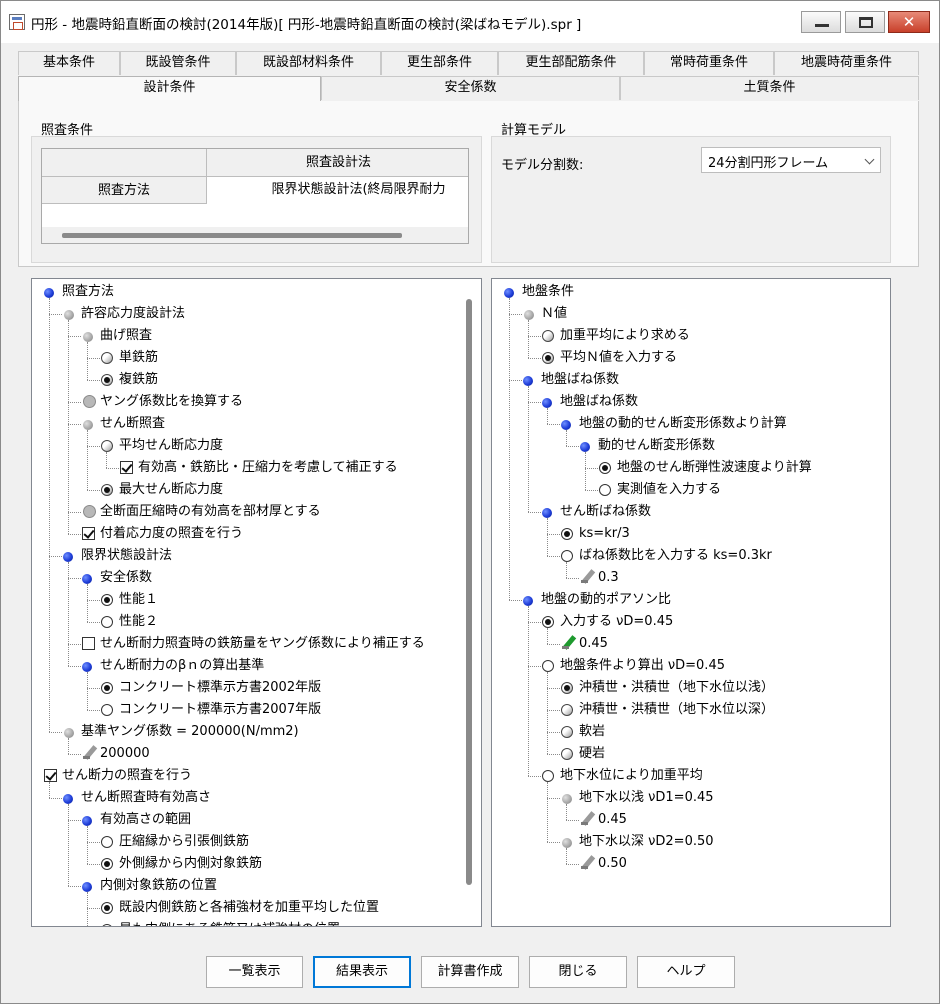 Image resolution: width=940 pixels, height=1004 pixels. What do you see at coordinates (470, 88) in the screenshot?
I see `tab-safety-factor: 安全係数` at bounding box center [470, 88].